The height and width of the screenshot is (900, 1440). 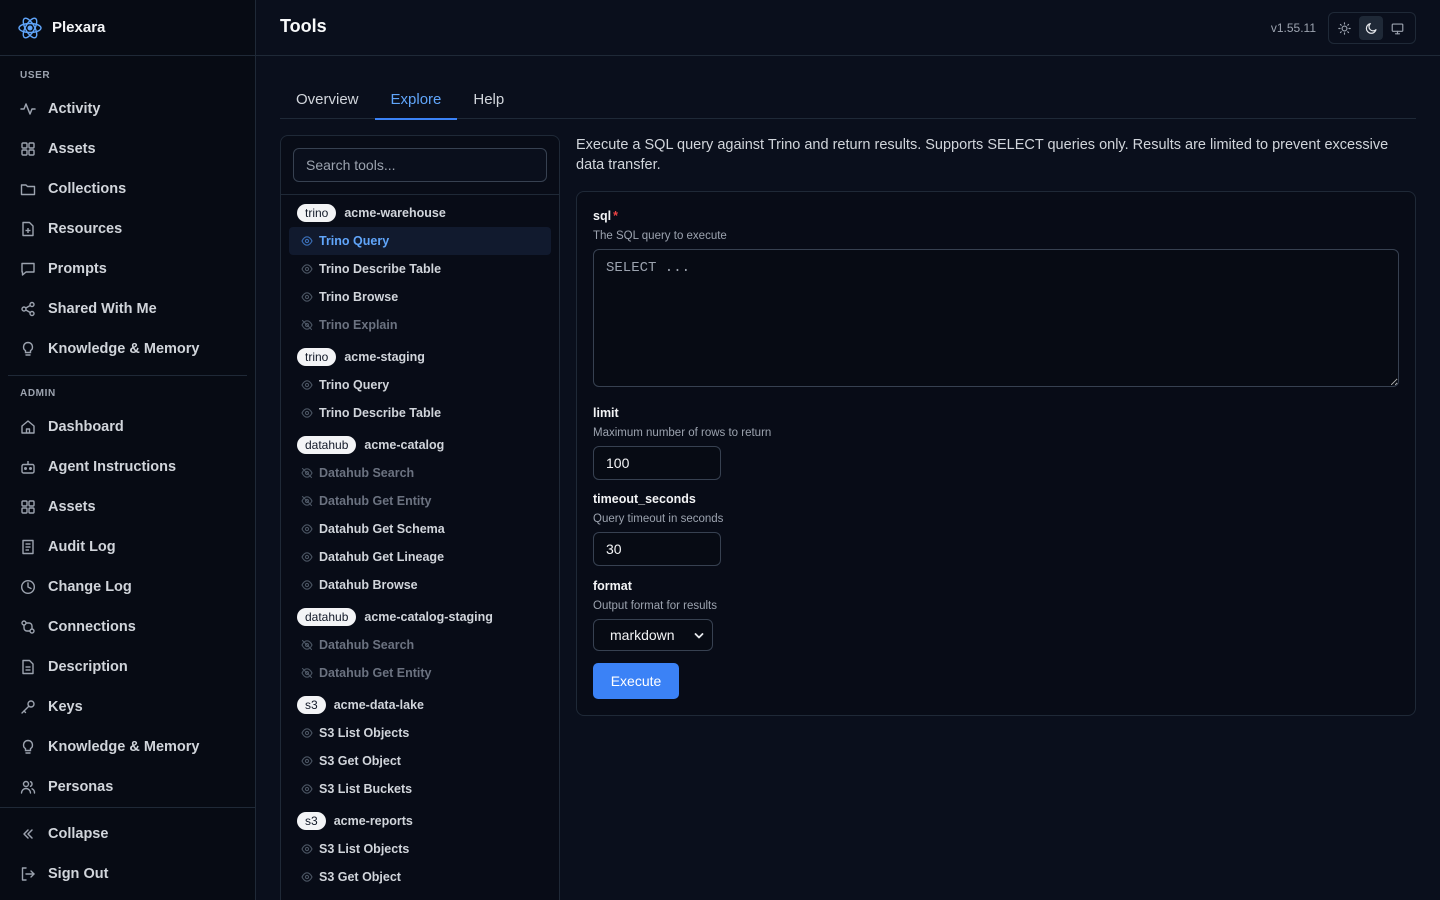 What do you see at coordinates (88, 667) in the screenshot?
I see `sidebar-item-label: Description` at bounding box center [88, 667].